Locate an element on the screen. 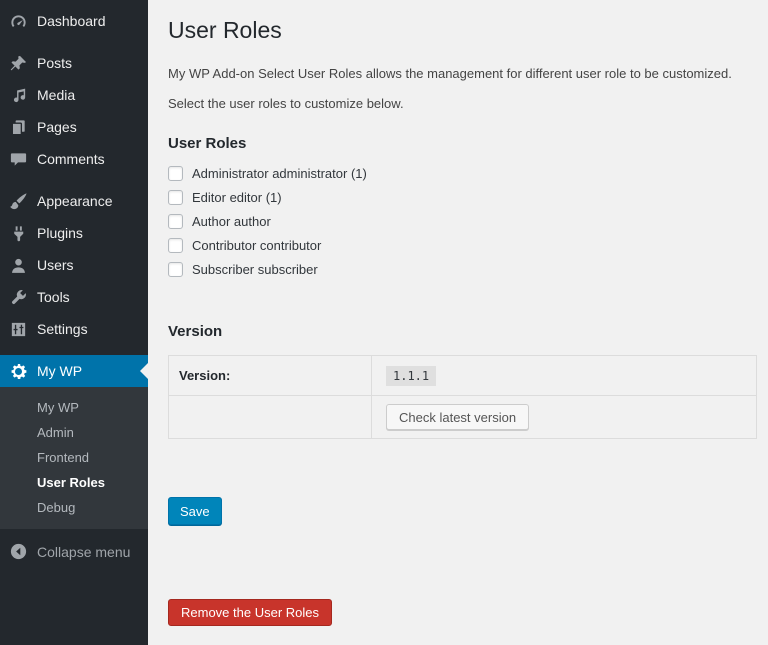 Image resolution: width=768 pixels, height=645 pixels. role-label: Editor editor (1) is located at coordinates (237, 197).